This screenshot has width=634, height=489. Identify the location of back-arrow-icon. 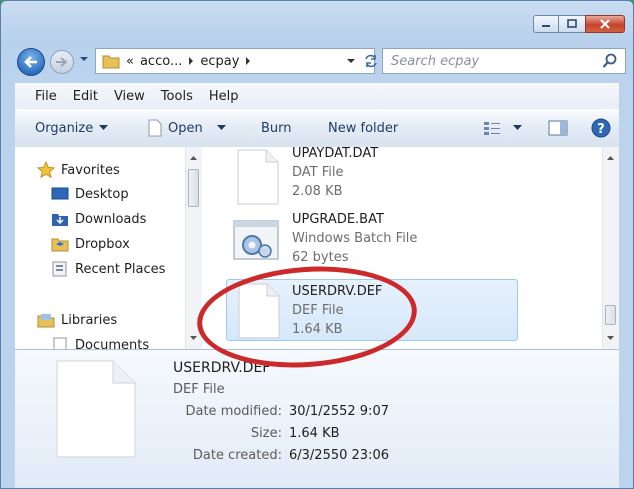
(30, 62).